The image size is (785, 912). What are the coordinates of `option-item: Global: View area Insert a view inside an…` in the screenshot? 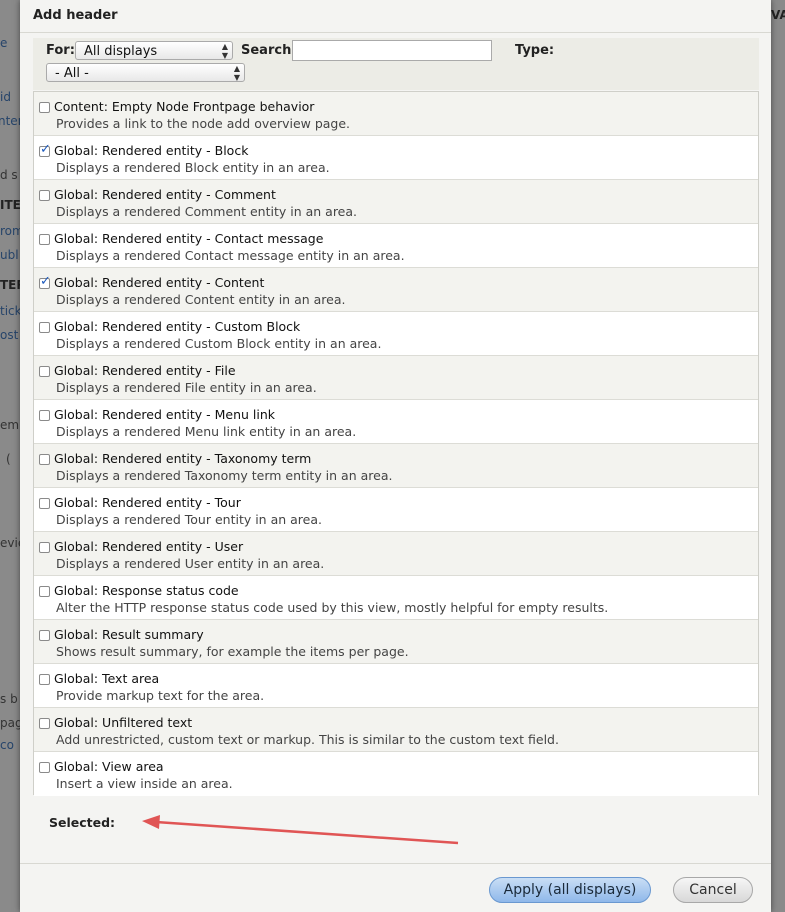 It's located at (396, 774).